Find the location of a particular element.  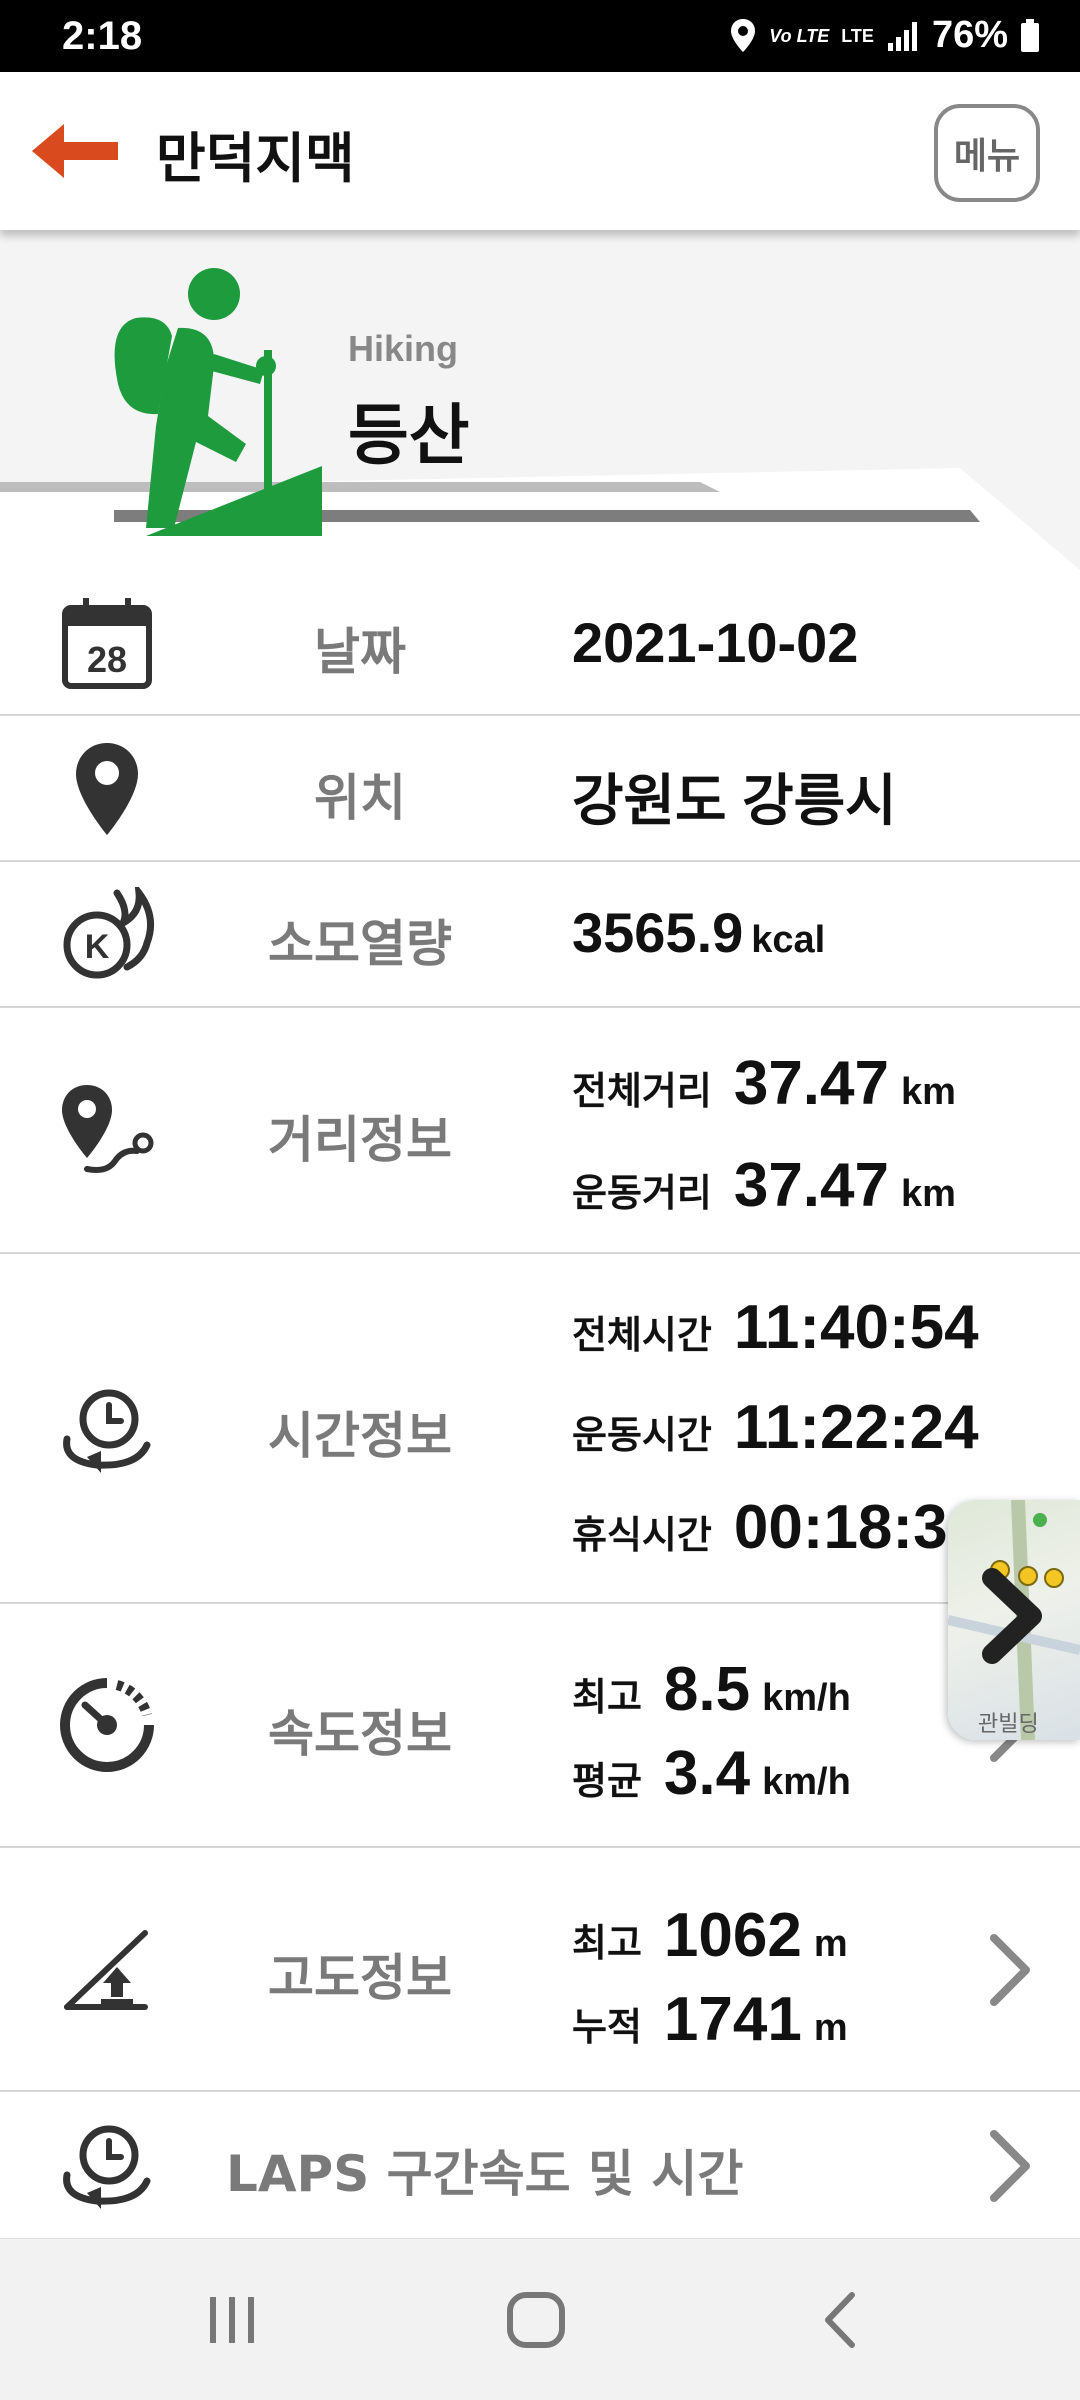

distance-row: 거리정보 전체거리 37.47 km 운동거리 37.47 km is located at coordinates (540, 1131).